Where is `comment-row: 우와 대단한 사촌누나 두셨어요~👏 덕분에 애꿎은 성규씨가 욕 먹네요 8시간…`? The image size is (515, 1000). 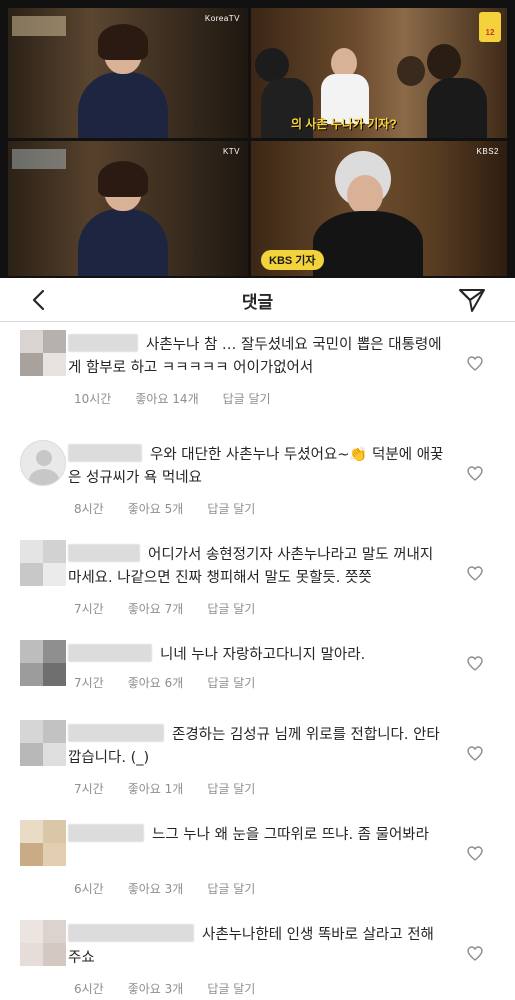
comment-row: 우와 대단한 사촌누나 두셨어요~👏 덕분에 애꿎은 성규씨가 욕 먹네요 8시간… is located at coordinates (257, 482).